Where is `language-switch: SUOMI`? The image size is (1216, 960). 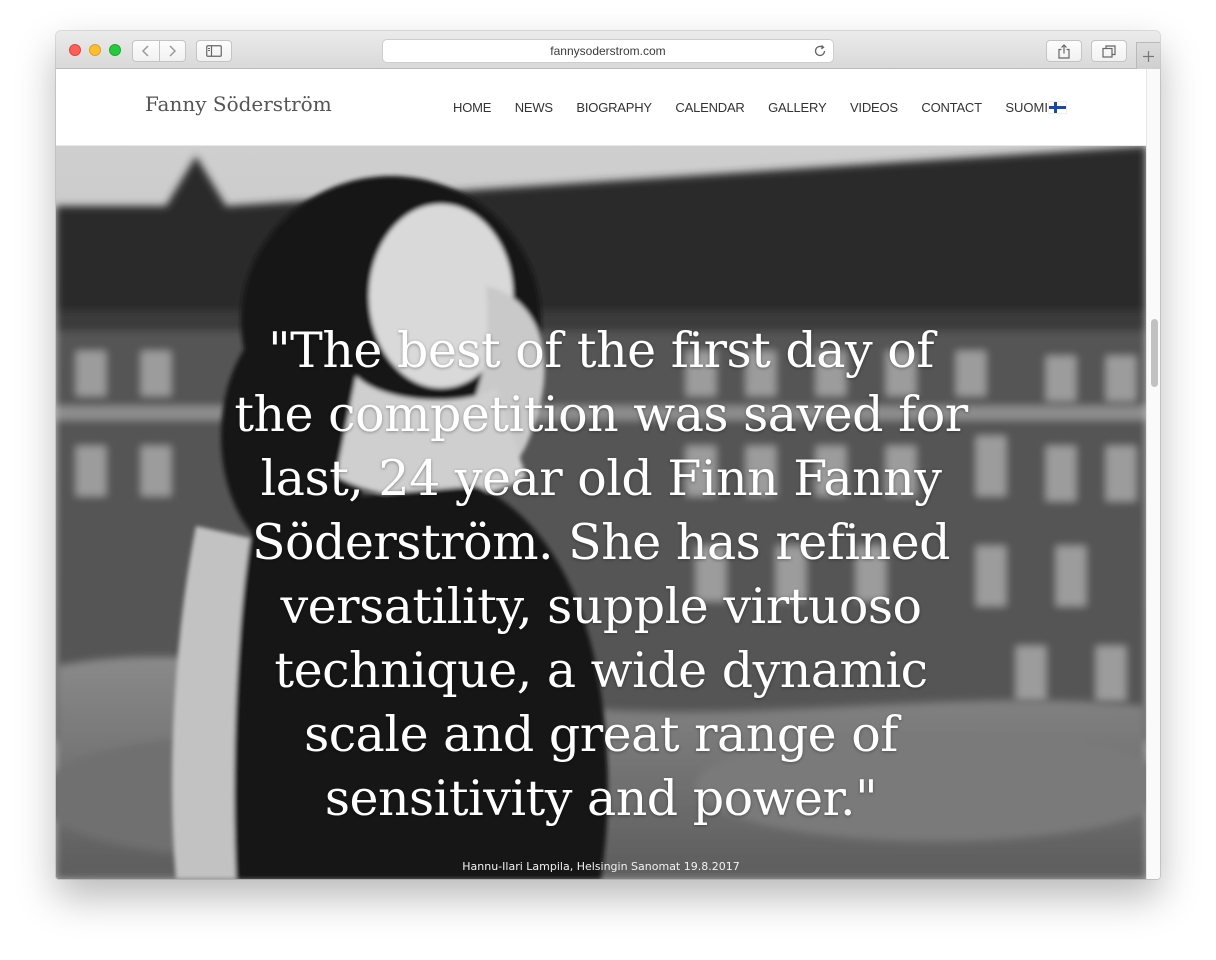 language-switch: SUOMI is located at coordinates (1035, 107).